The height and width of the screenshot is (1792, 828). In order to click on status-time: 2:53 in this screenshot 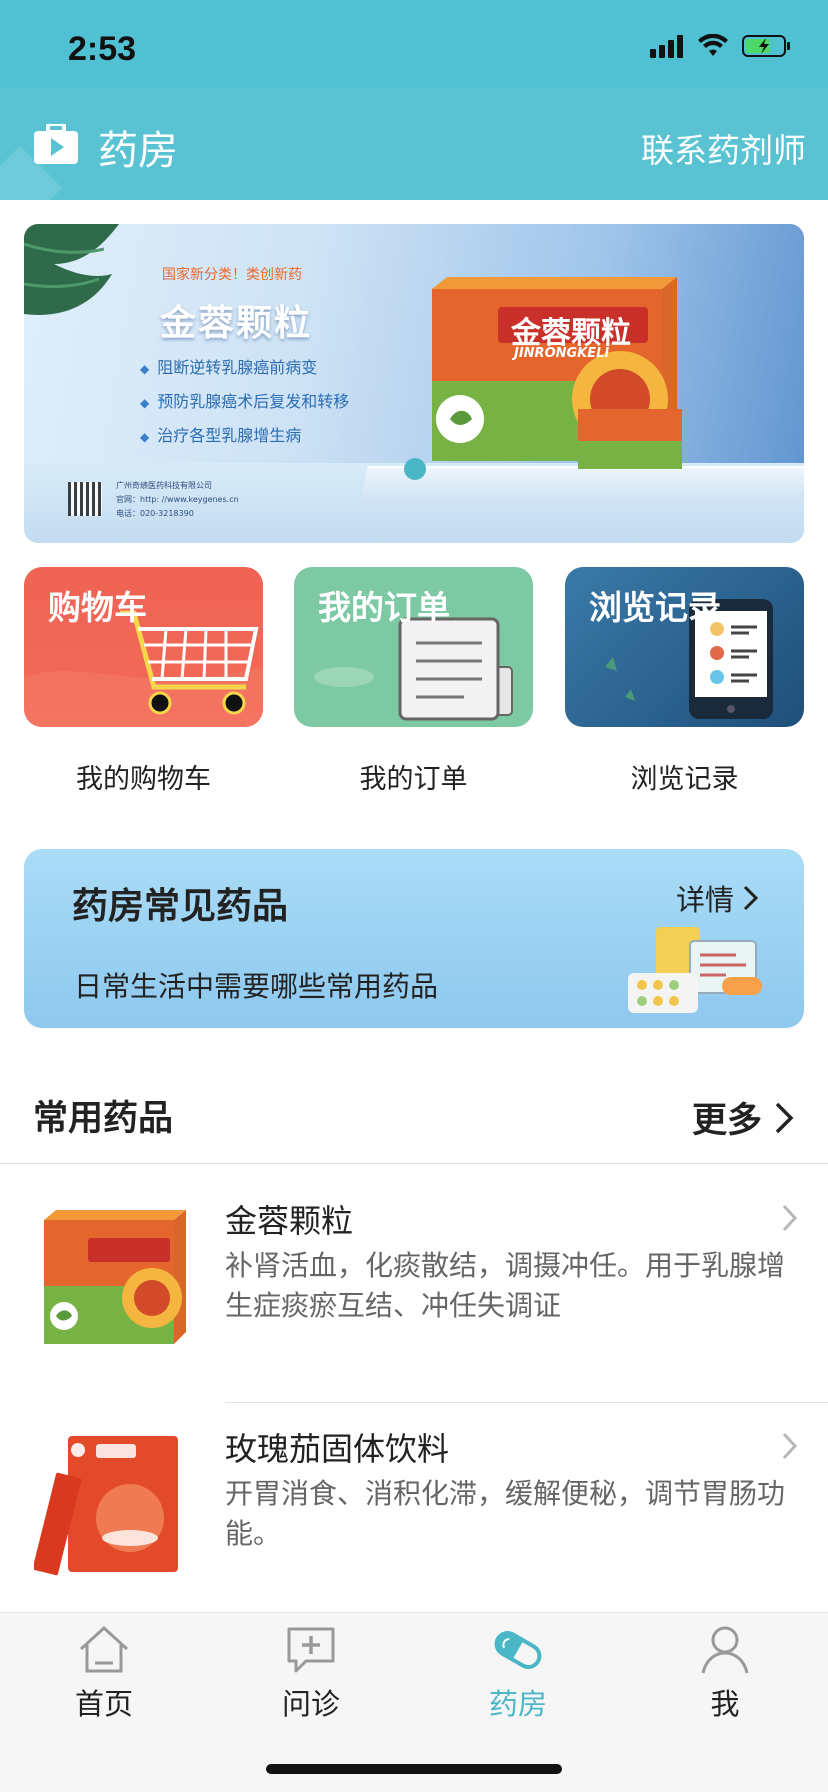, I will do `click(102, 49)`.